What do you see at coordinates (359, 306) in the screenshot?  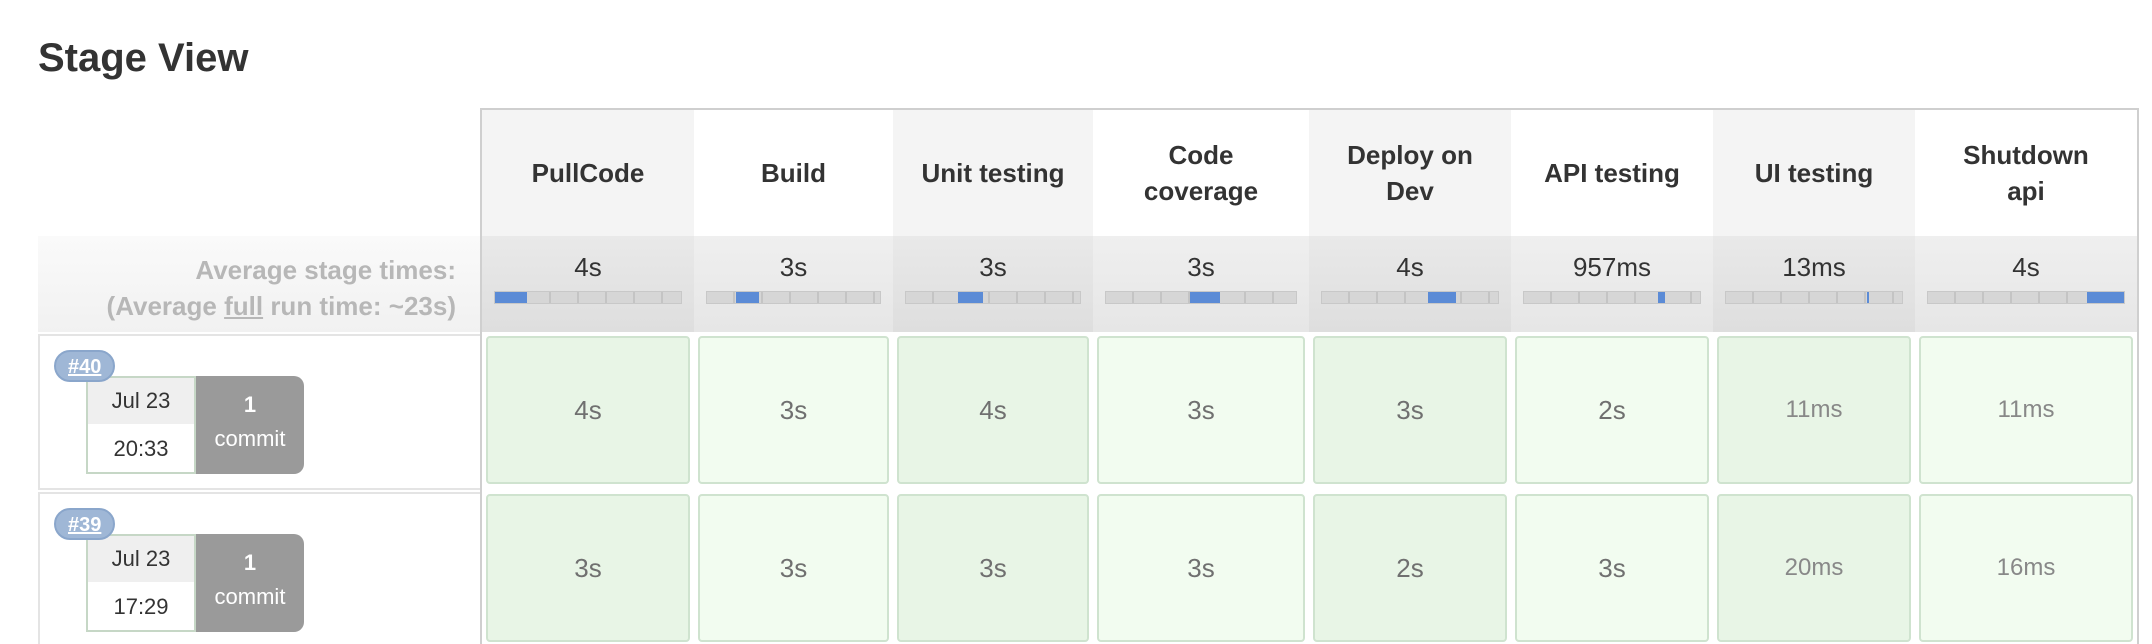 I see `average-label-suffix: run time: ~23s)` at bounding box center [359, 306].